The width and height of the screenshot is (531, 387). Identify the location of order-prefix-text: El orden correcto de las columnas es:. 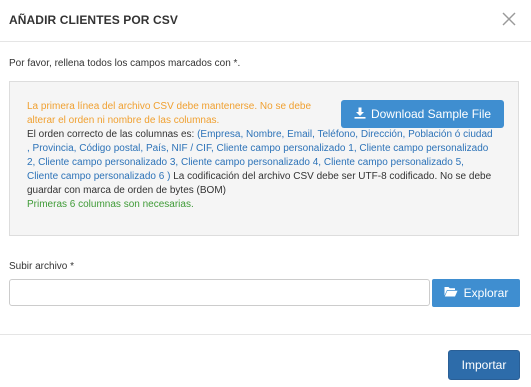
(112, 134).